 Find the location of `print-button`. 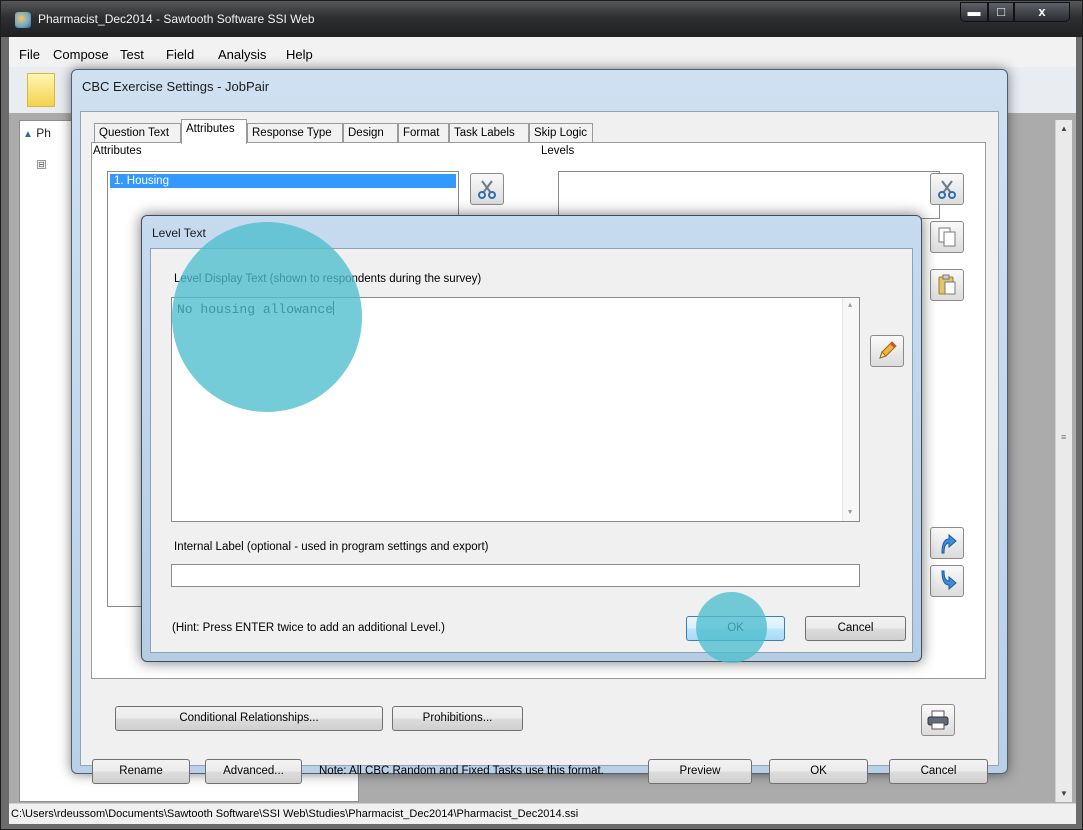

print-button is located at coordinates (938, 720).